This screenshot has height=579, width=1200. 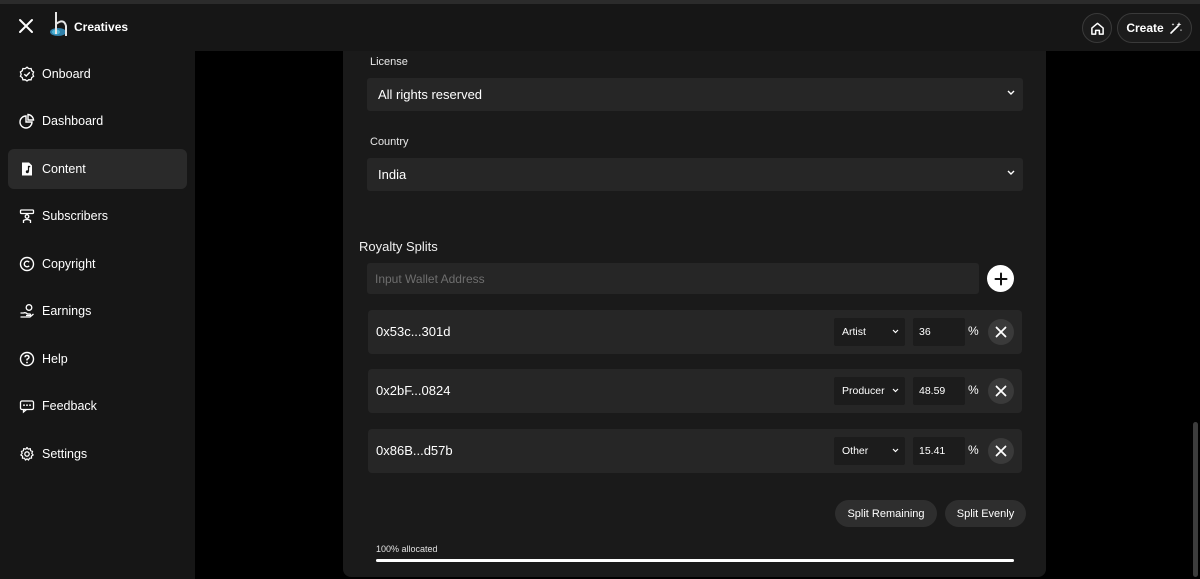 I want to click on allocation-progress-fill, so click(x=695, y=560).